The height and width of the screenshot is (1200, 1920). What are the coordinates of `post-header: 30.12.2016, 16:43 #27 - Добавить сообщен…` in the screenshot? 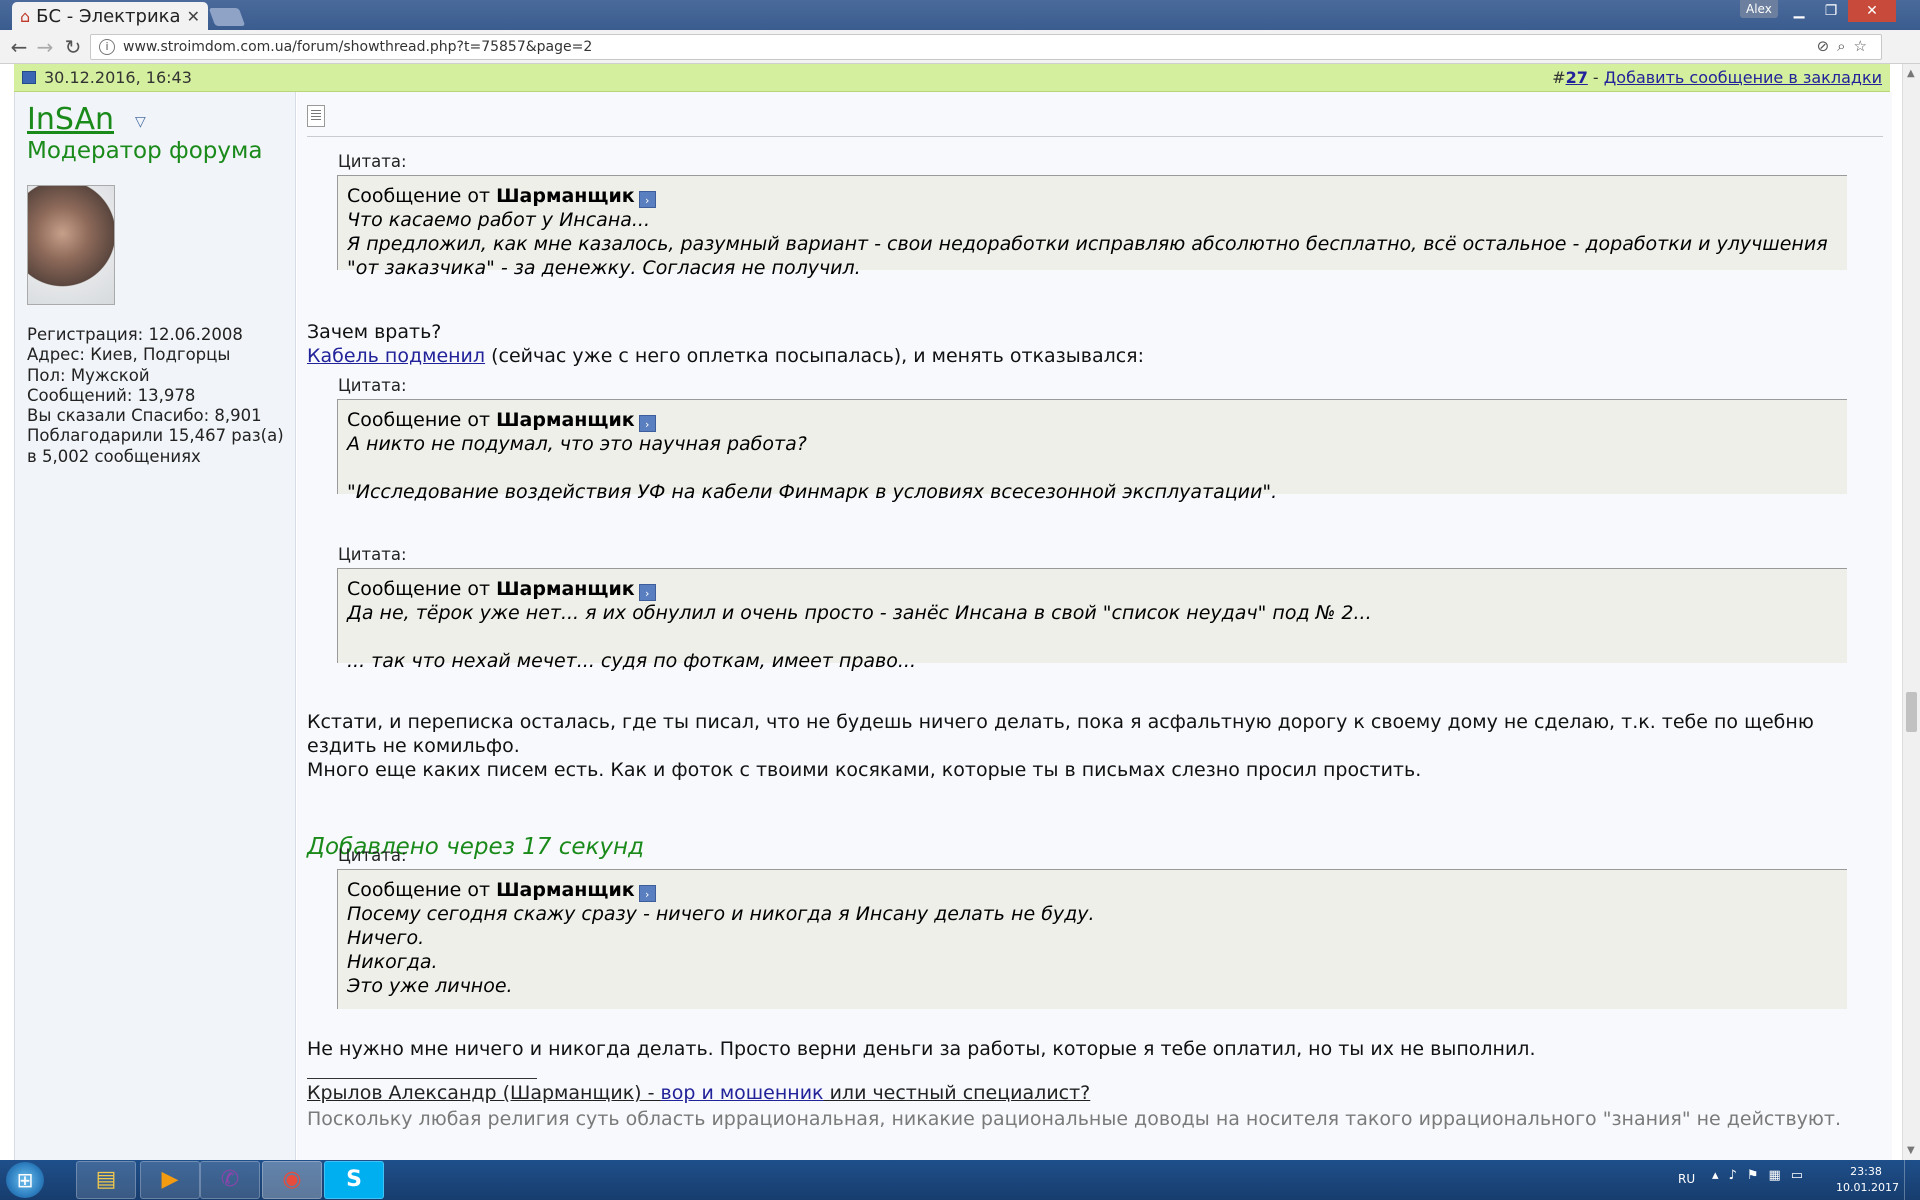 It's located at (952, 78).